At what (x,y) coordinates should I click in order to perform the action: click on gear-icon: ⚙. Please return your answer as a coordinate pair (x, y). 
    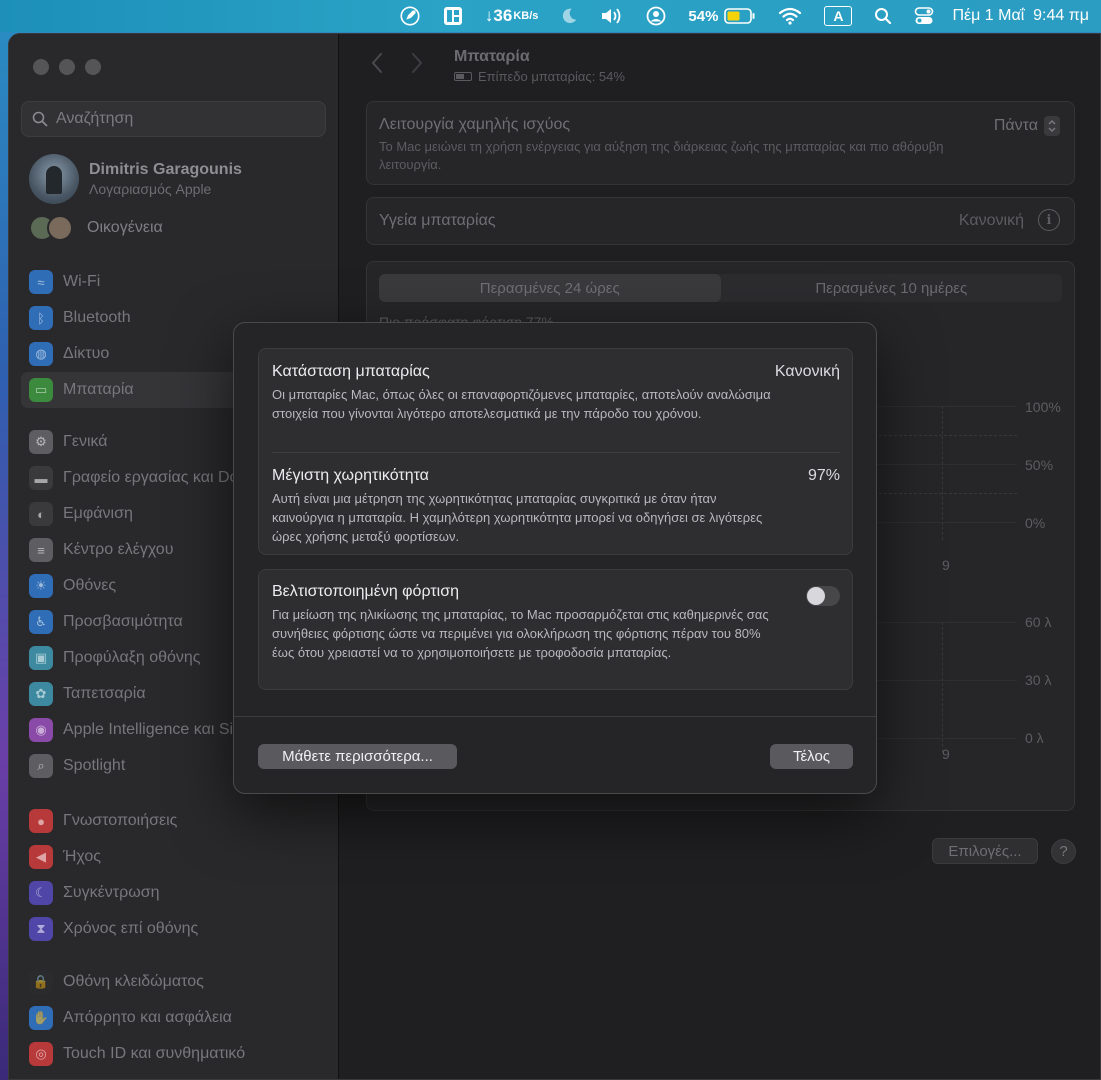
    Looking at the image, I should click on (41, 442).